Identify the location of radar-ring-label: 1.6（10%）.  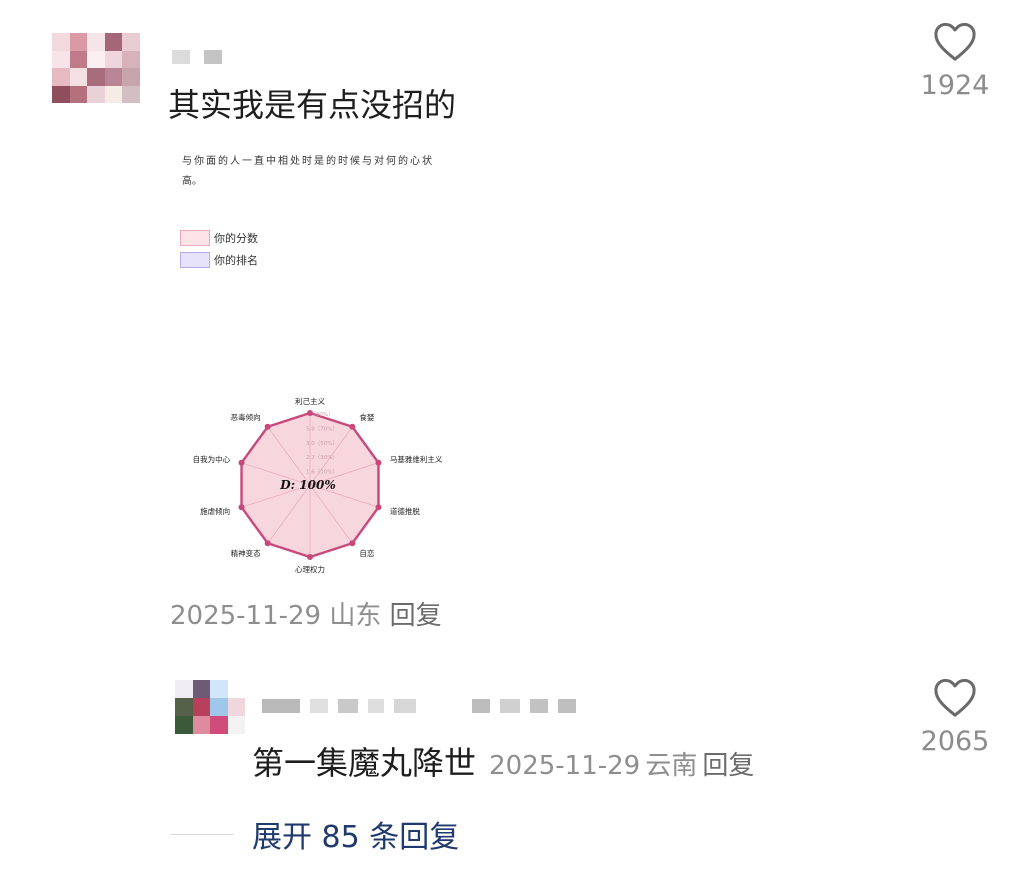
(322, 472).